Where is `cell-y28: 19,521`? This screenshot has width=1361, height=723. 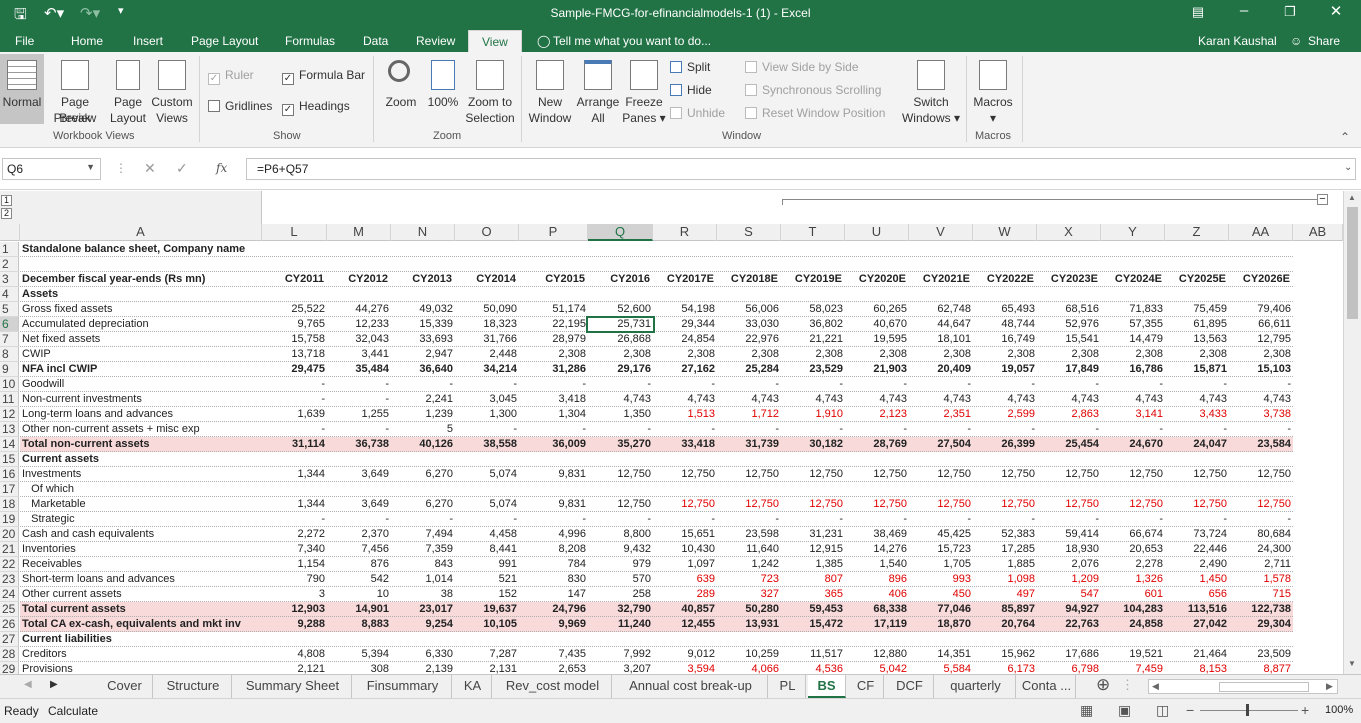
cell-y28: 19,521 is located at coordinates (1133, 654).